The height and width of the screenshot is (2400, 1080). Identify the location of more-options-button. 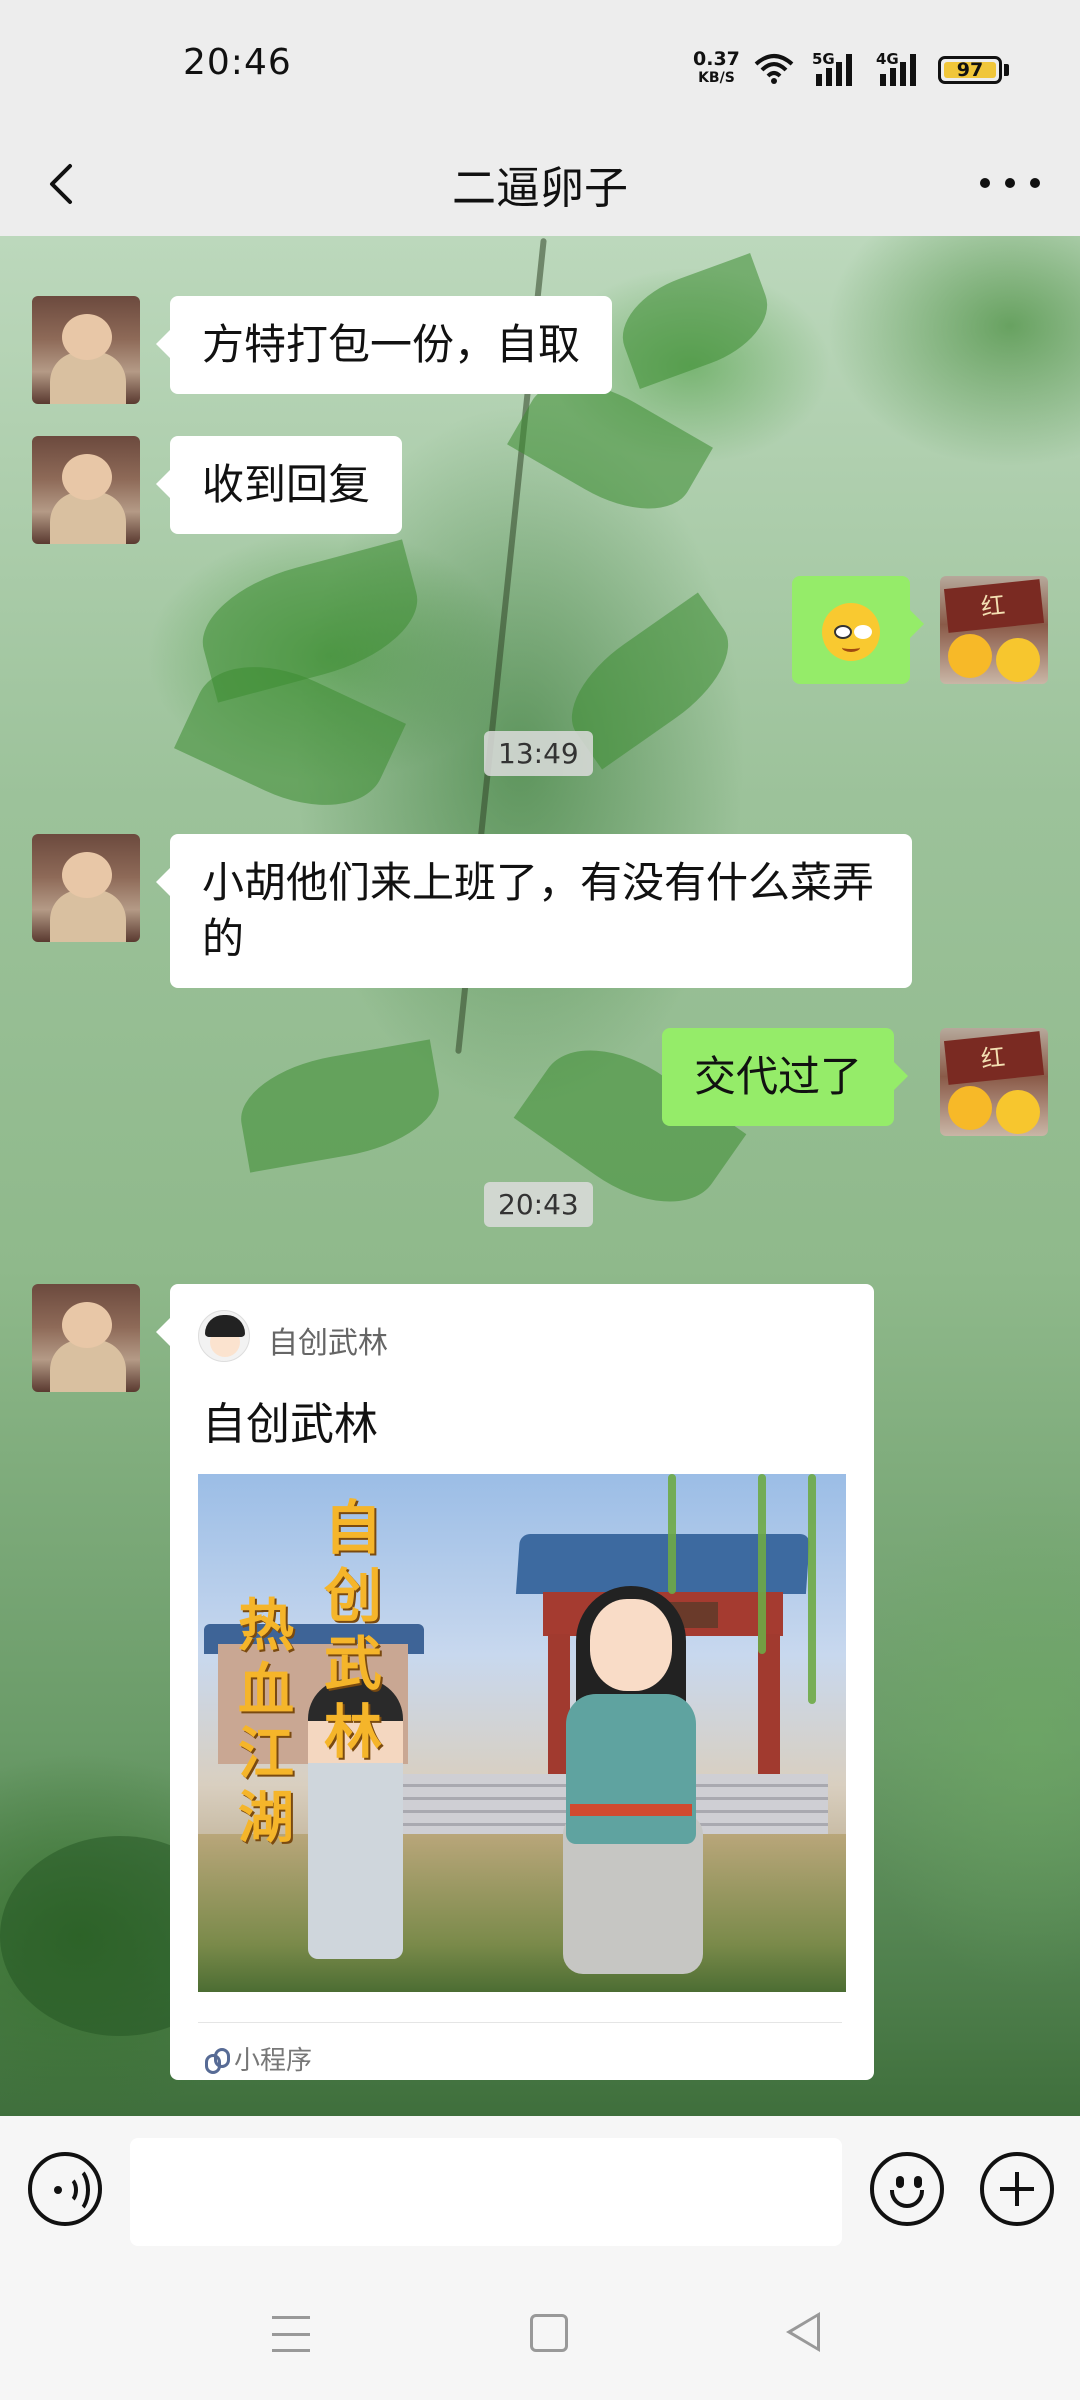
(1010, 183).